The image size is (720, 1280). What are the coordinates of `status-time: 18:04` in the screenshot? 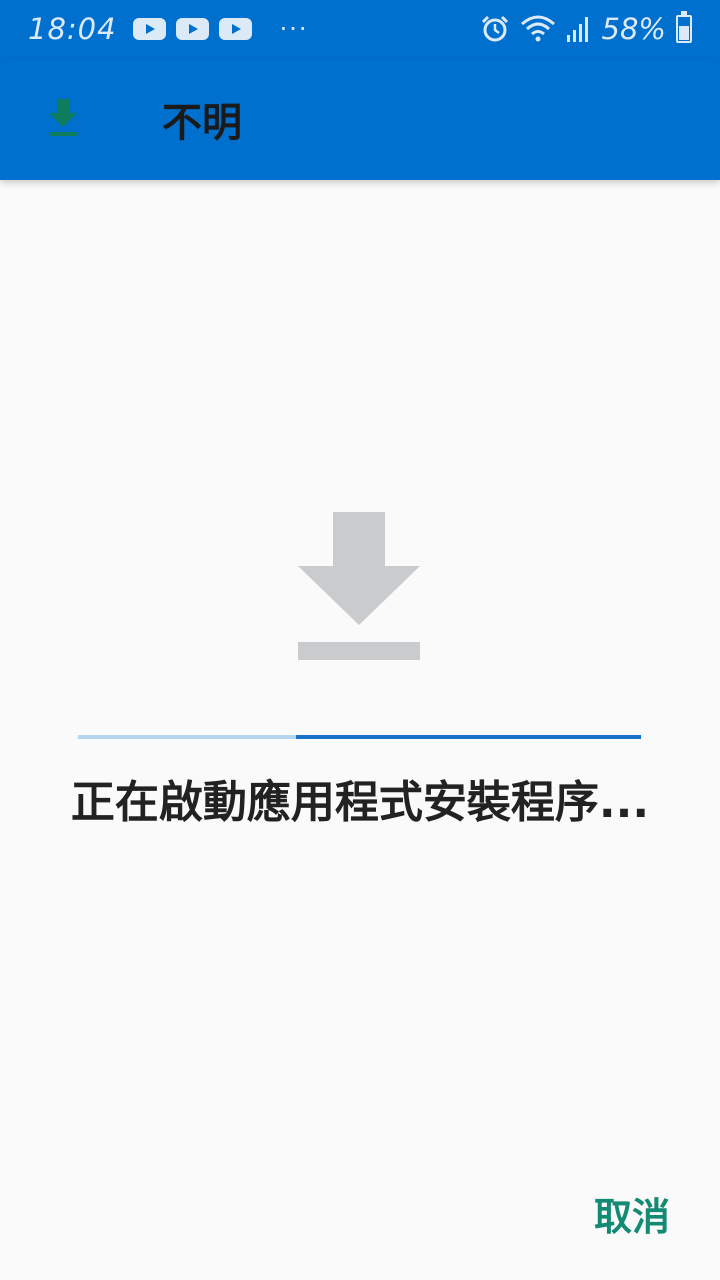 It's located at (72, 29).